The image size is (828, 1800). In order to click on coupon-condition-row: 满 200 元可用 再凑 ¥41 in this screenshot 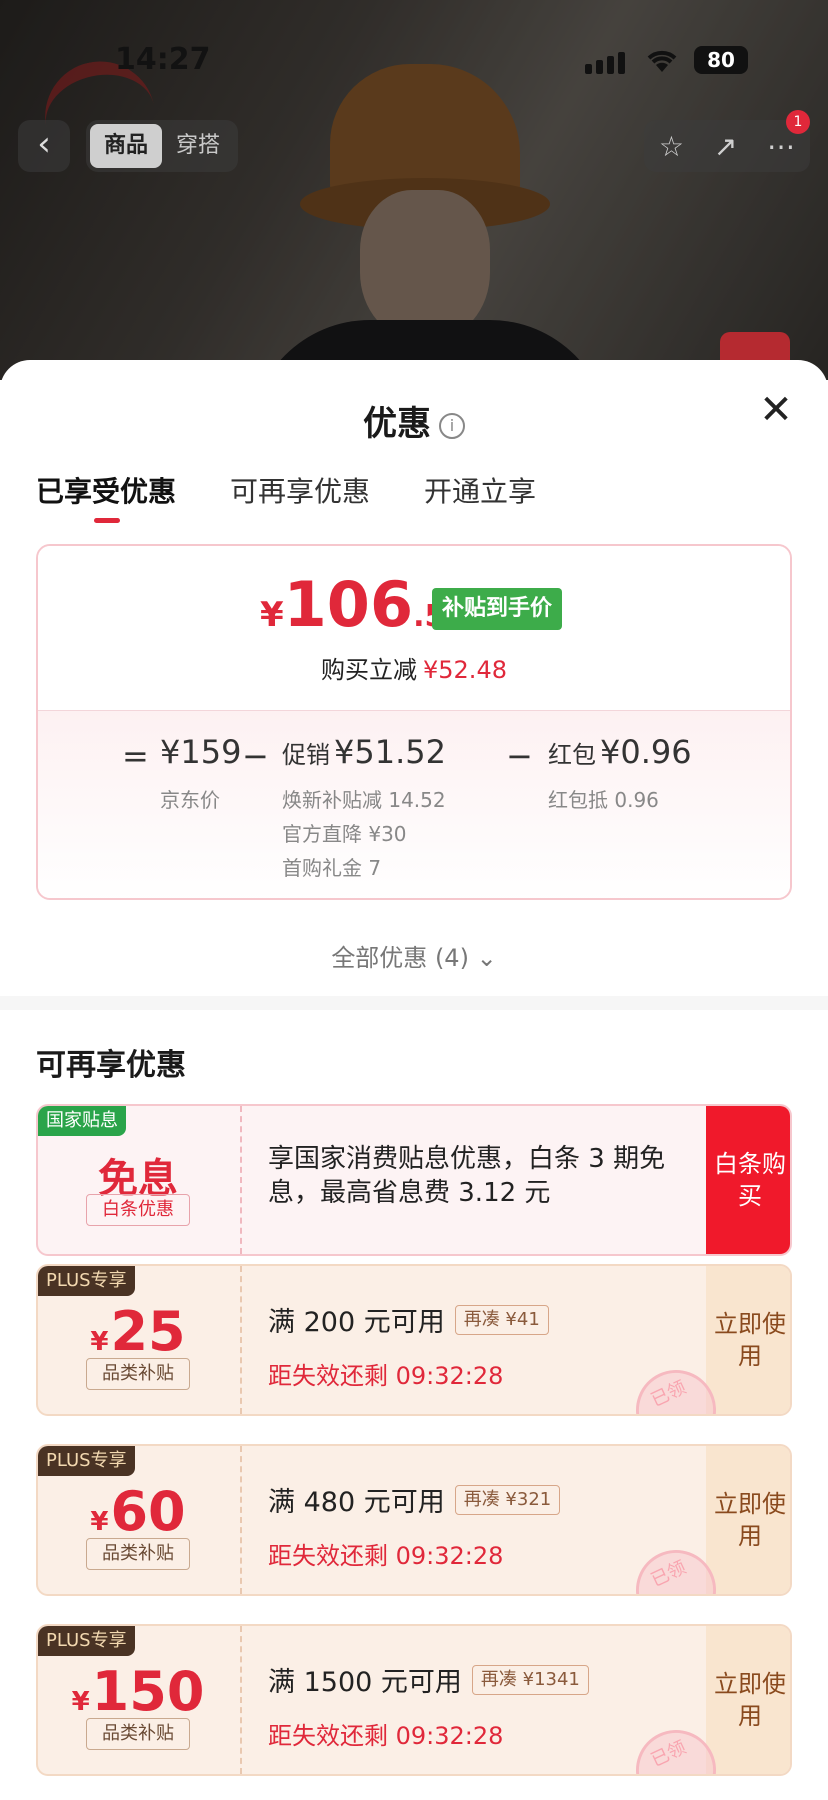, I will do `click(408, 1319)`.